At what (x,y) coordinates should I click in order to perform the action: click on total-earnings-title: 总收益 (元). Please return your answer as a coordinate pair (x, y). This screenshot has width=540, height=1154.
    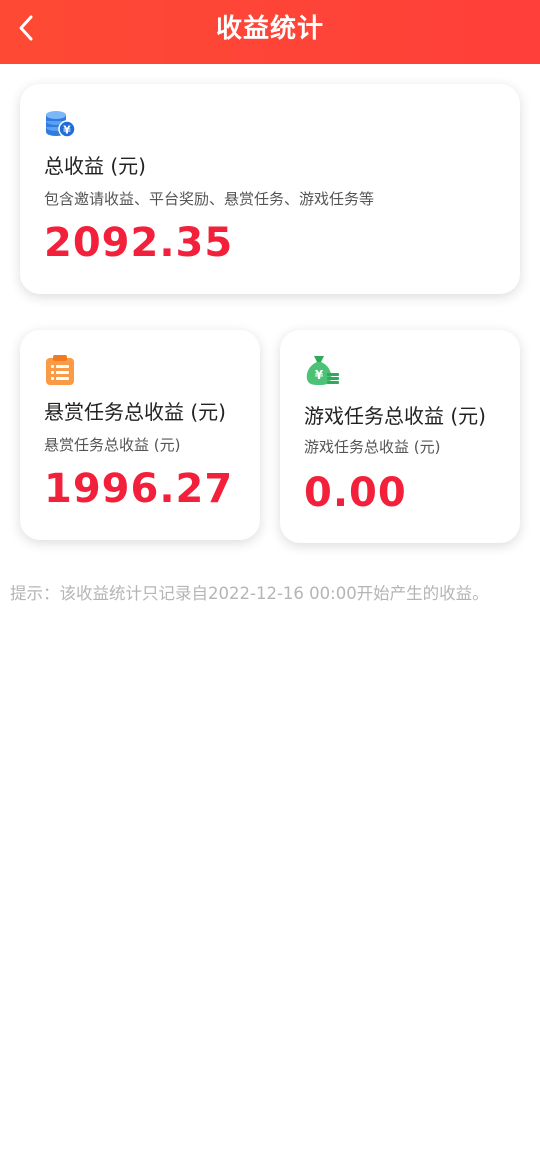
    Looking at the image, I should click on (95, 166).